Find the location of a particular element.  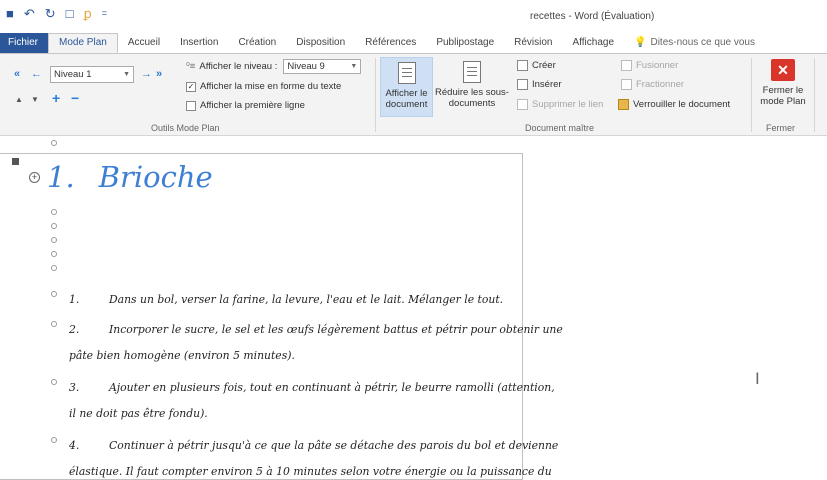

show-document-button: Afficher le document is located at coordinates (406, 87).